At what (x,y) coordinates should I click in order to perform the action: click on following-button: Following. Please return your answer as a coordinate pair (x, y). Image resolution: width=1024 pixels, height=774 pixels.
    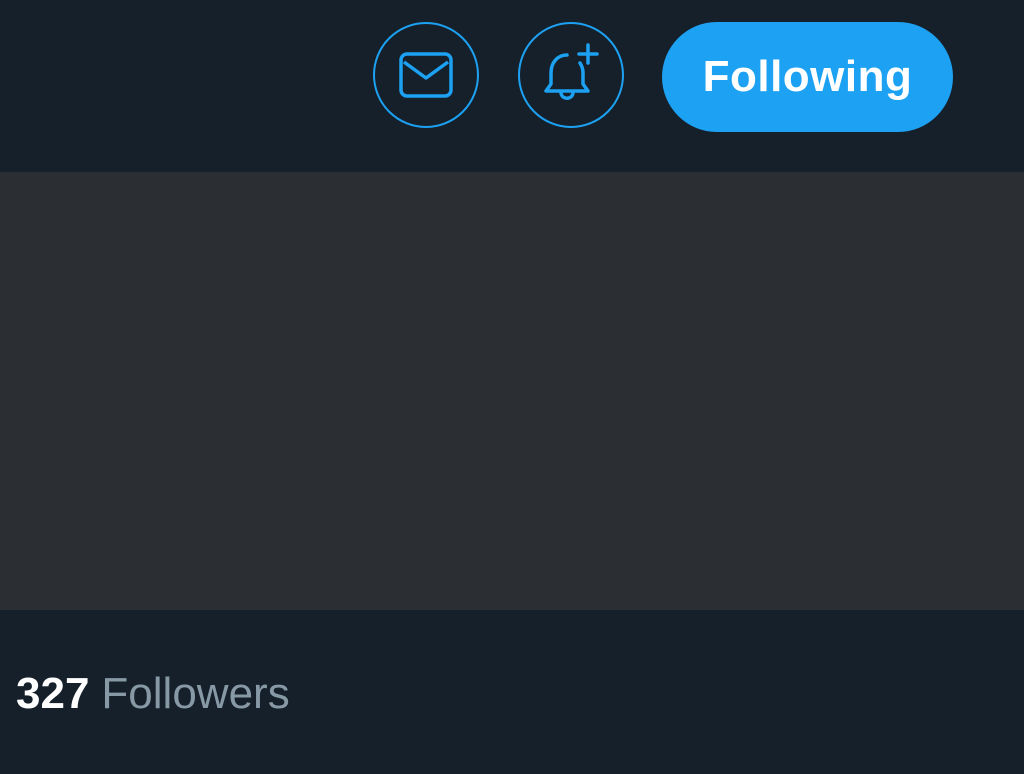
    Looking at the image, I should click on (807, 77).